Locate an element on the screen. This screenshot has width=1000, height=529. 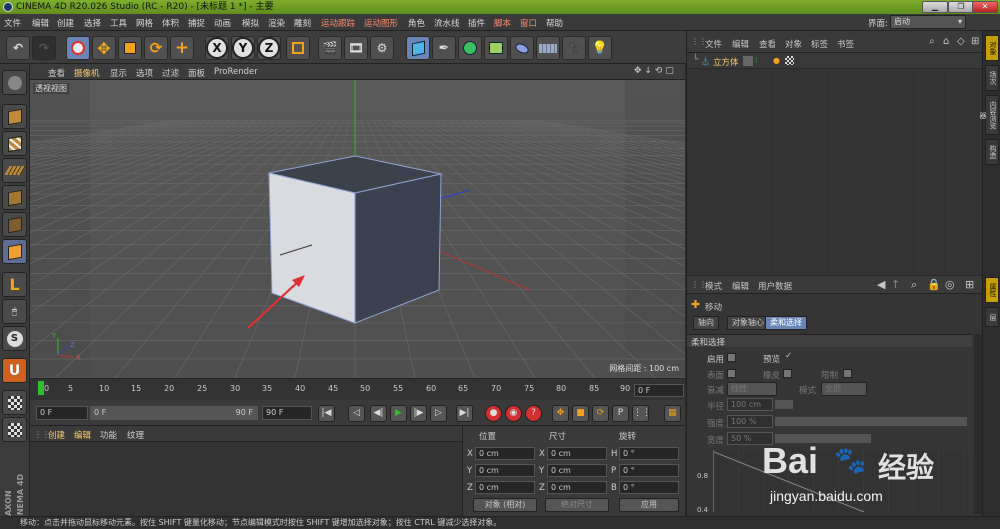
surface-checkbox is located at coordinates (731, 373).